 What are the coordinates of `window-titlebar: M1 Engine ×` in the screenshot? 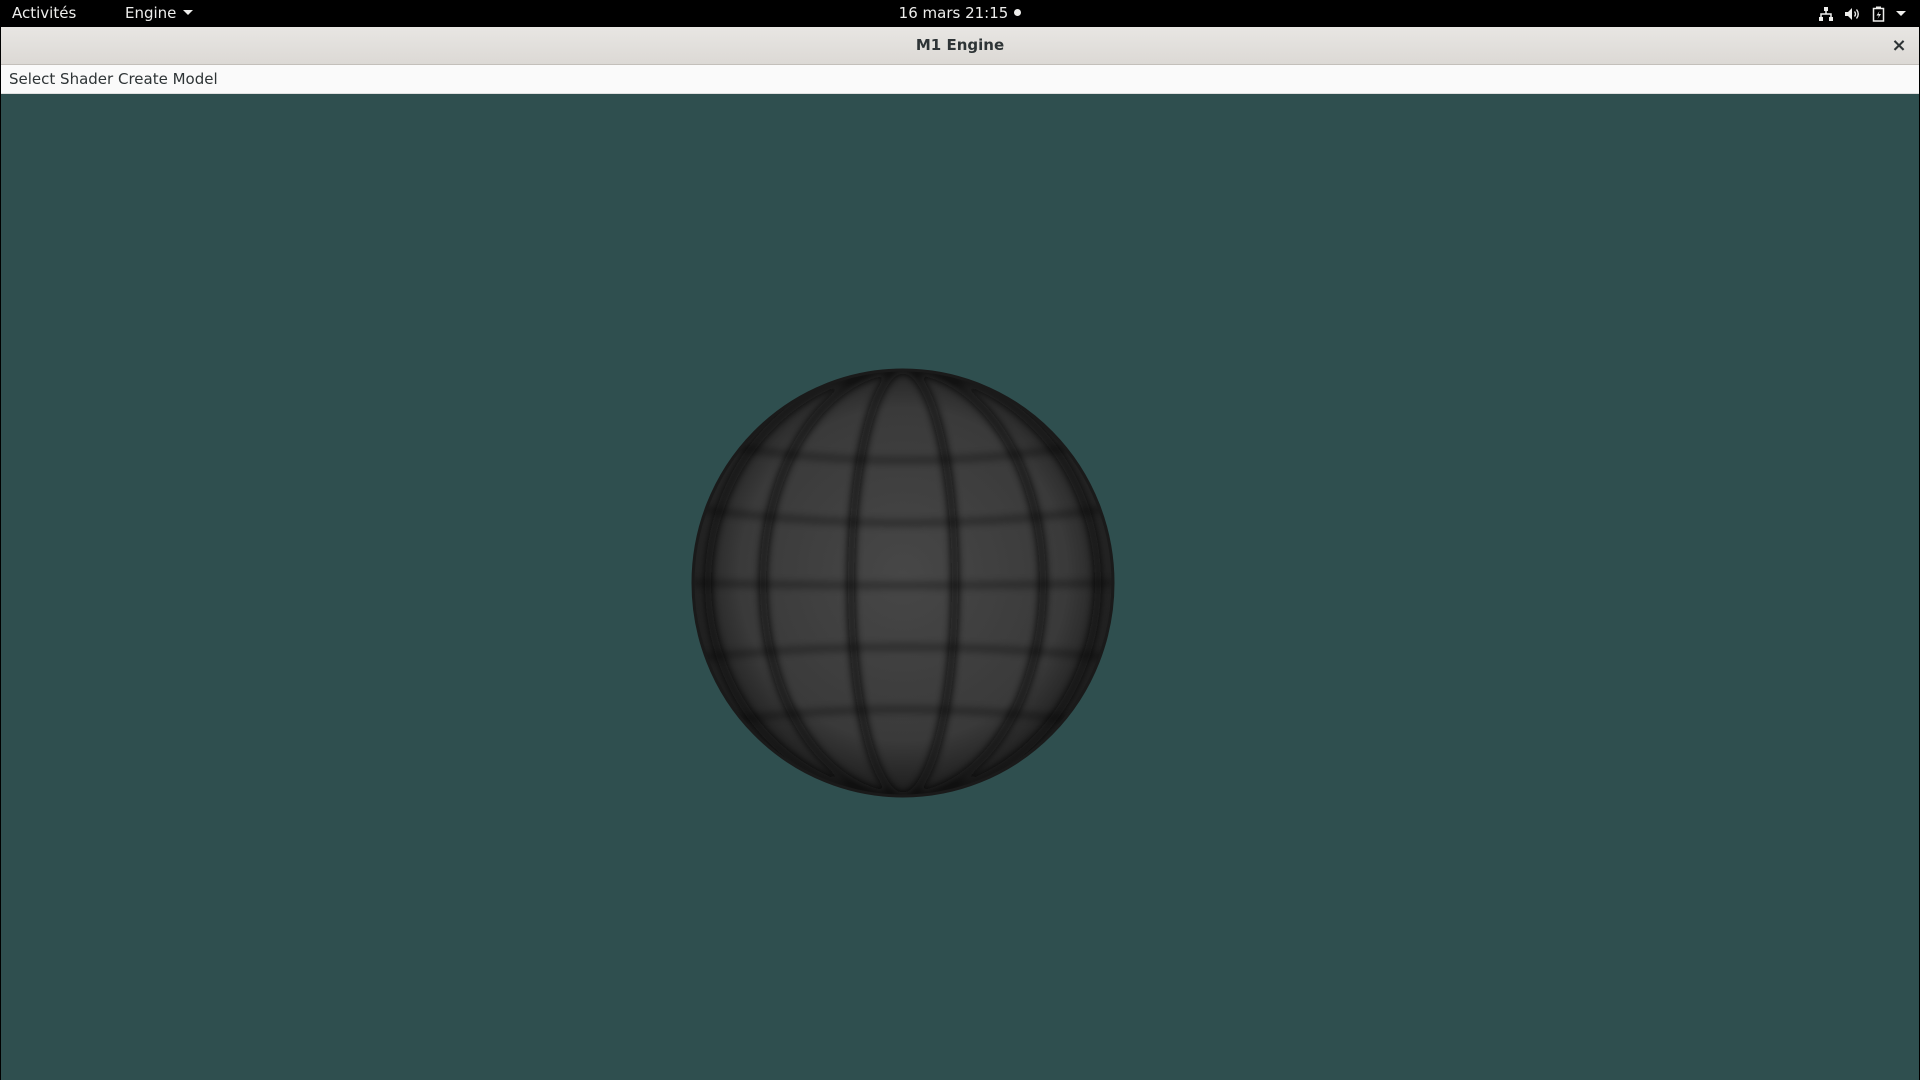 It's located at (960, 46).